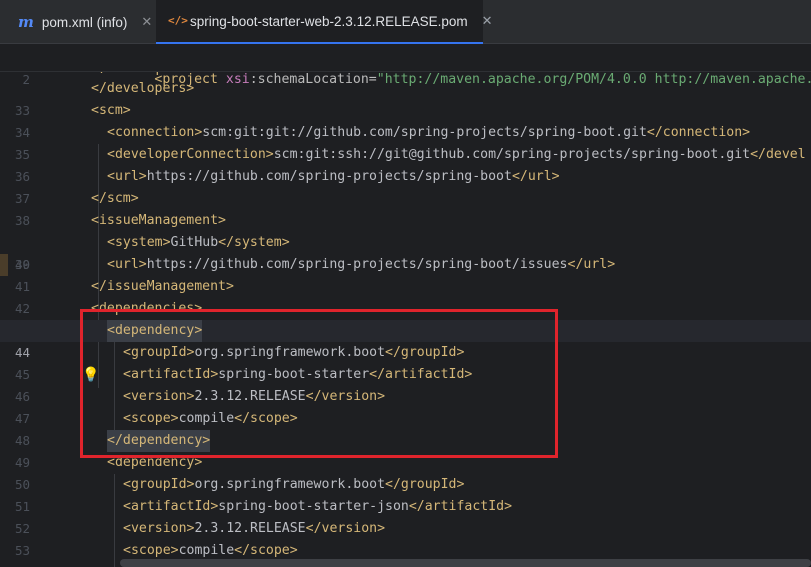  I want to click on xml-tag: </devel, so click(778, 154).